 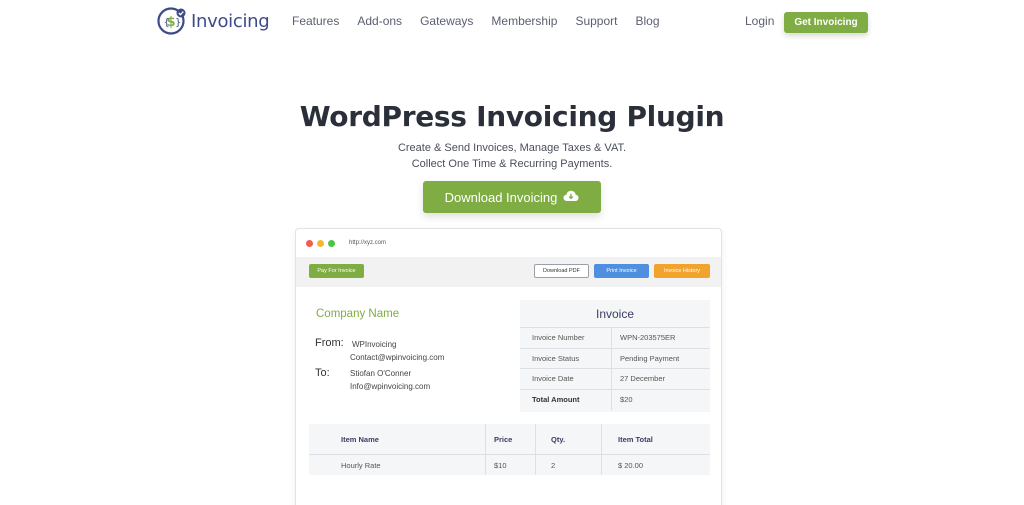 I want to click on brand-name: Invoicing, so click(x=230, y=21).